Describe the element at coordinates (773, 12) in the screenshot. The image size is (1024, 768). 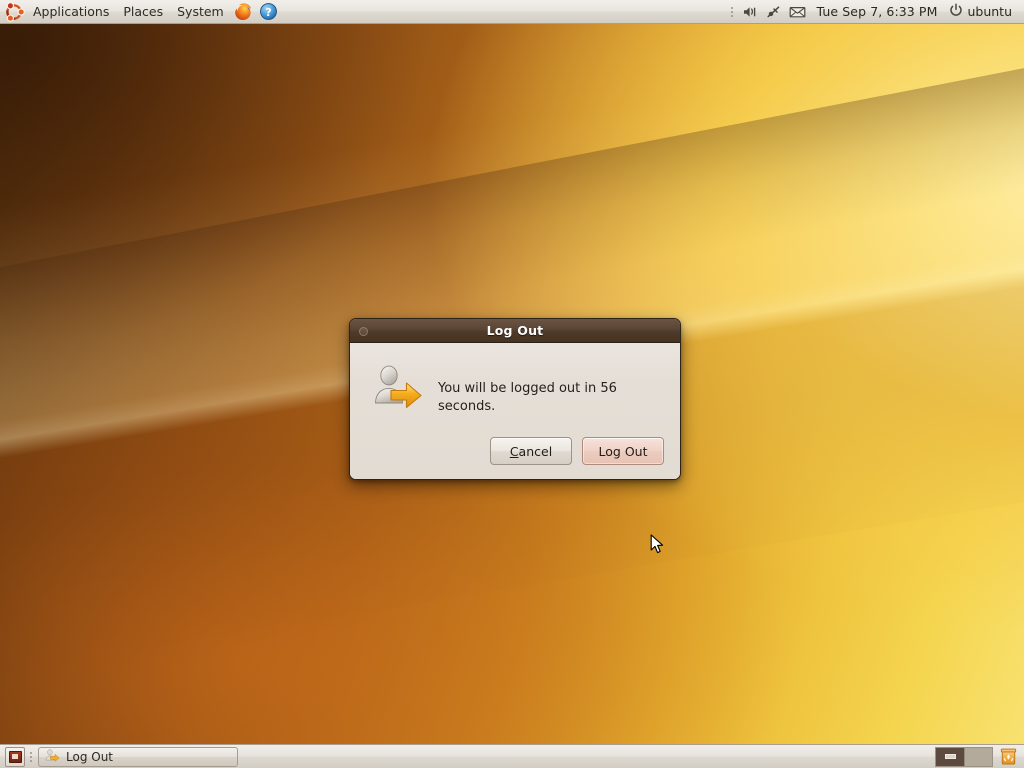
I see `network-icon` at that location.